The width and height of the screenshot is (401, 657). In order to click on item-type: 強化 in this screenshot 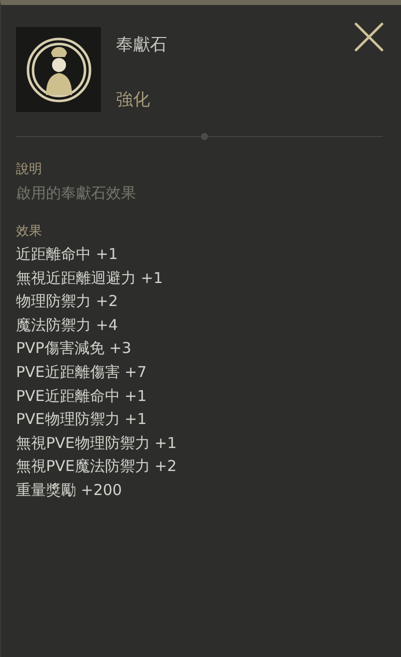, I will do `click(133, 100)`.